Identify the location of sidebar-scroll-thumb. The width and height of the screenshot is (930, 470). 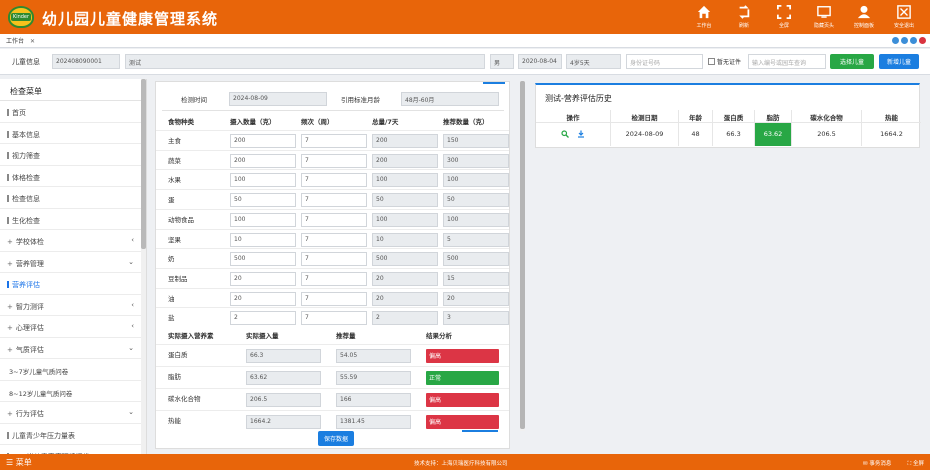
(143, 164).